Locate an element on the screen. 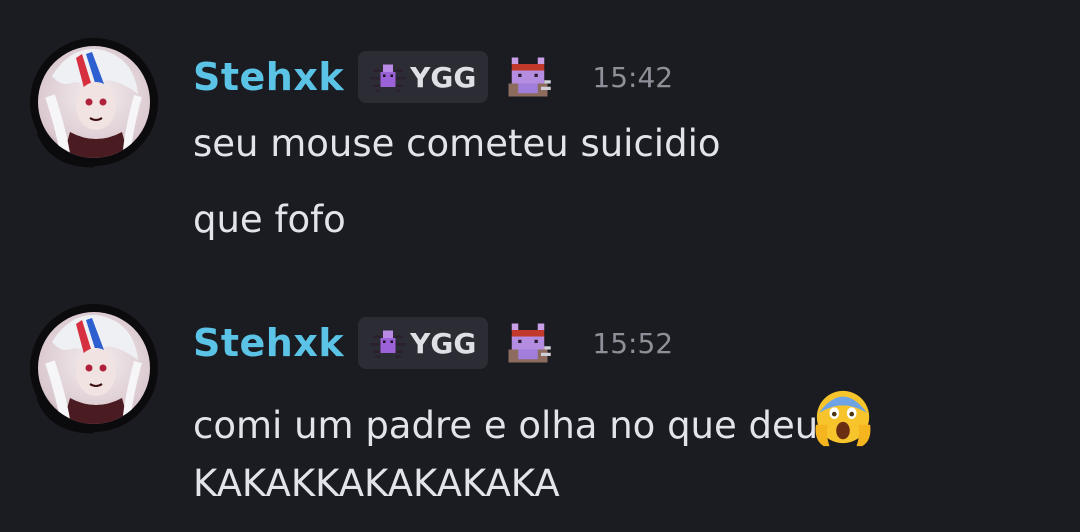  message-content: comi um padre e olha no que deu is located at coordinates (533, 418).